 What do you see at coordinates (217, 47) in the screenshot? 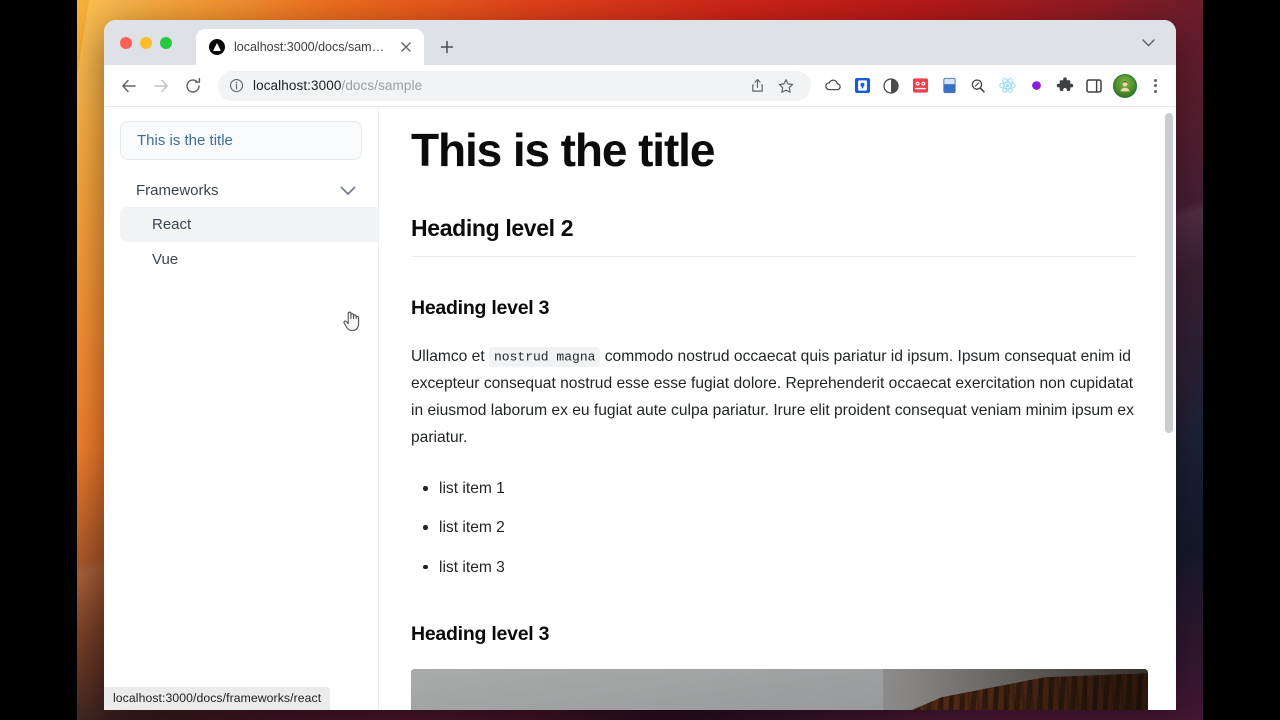
I see `nextra-droplet-icon` at bounding box center [217, 47].